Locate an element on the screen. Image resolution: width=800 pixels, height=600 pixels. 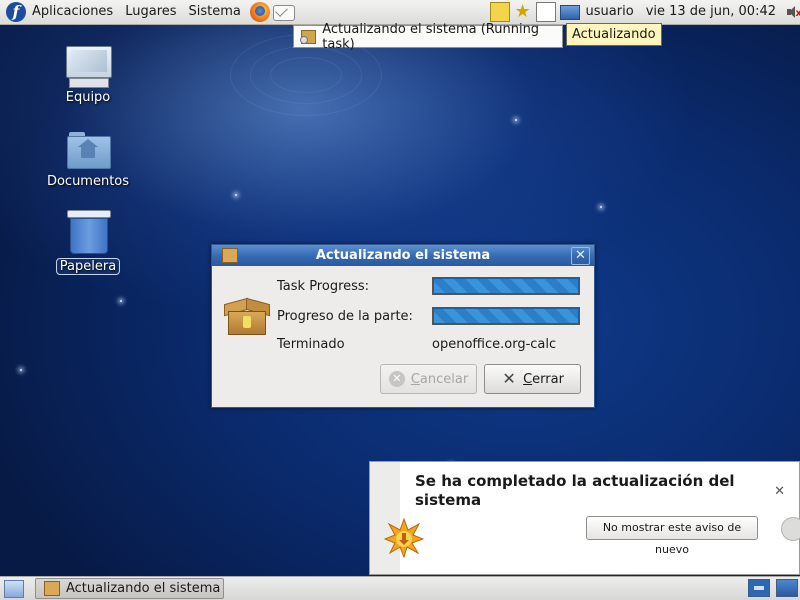
document-icon is located at coordinates (545, 12).